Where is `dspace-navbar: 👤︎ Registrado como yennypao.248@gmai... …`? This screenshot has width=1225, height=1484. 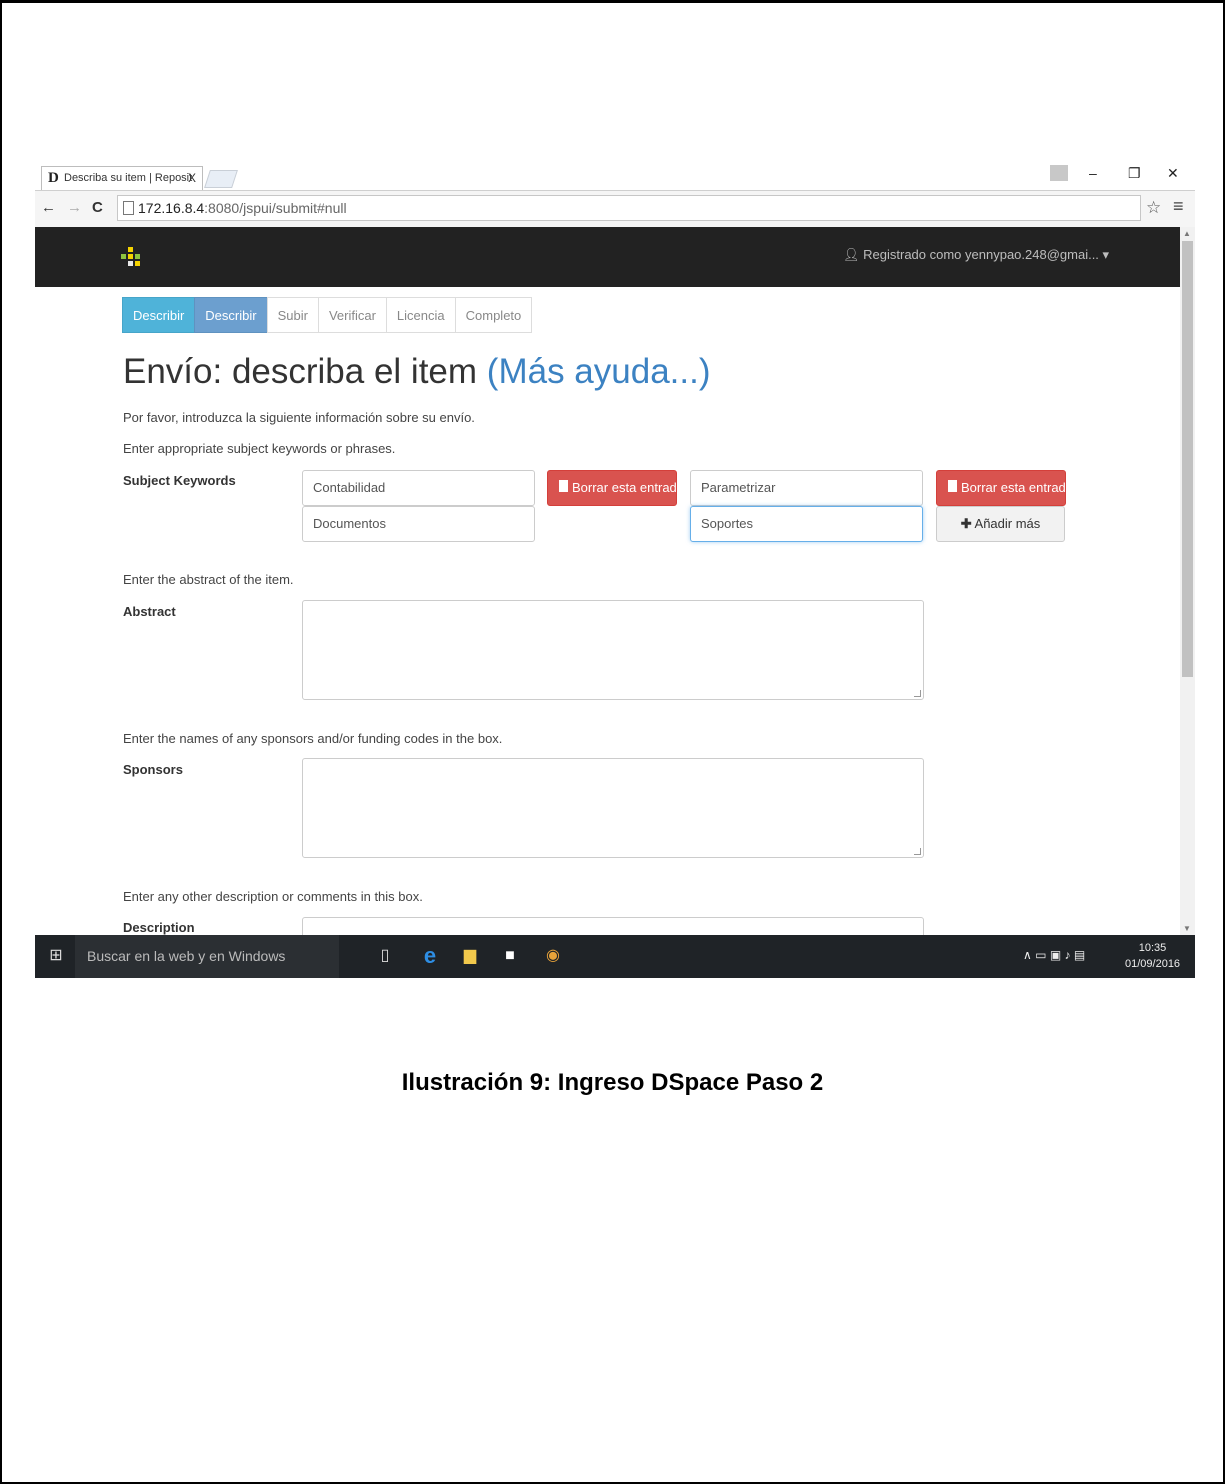
dspace-navbar: 👤︎ Registrado como yennypao.248@gmai... … is located at coordinates (607, 257).